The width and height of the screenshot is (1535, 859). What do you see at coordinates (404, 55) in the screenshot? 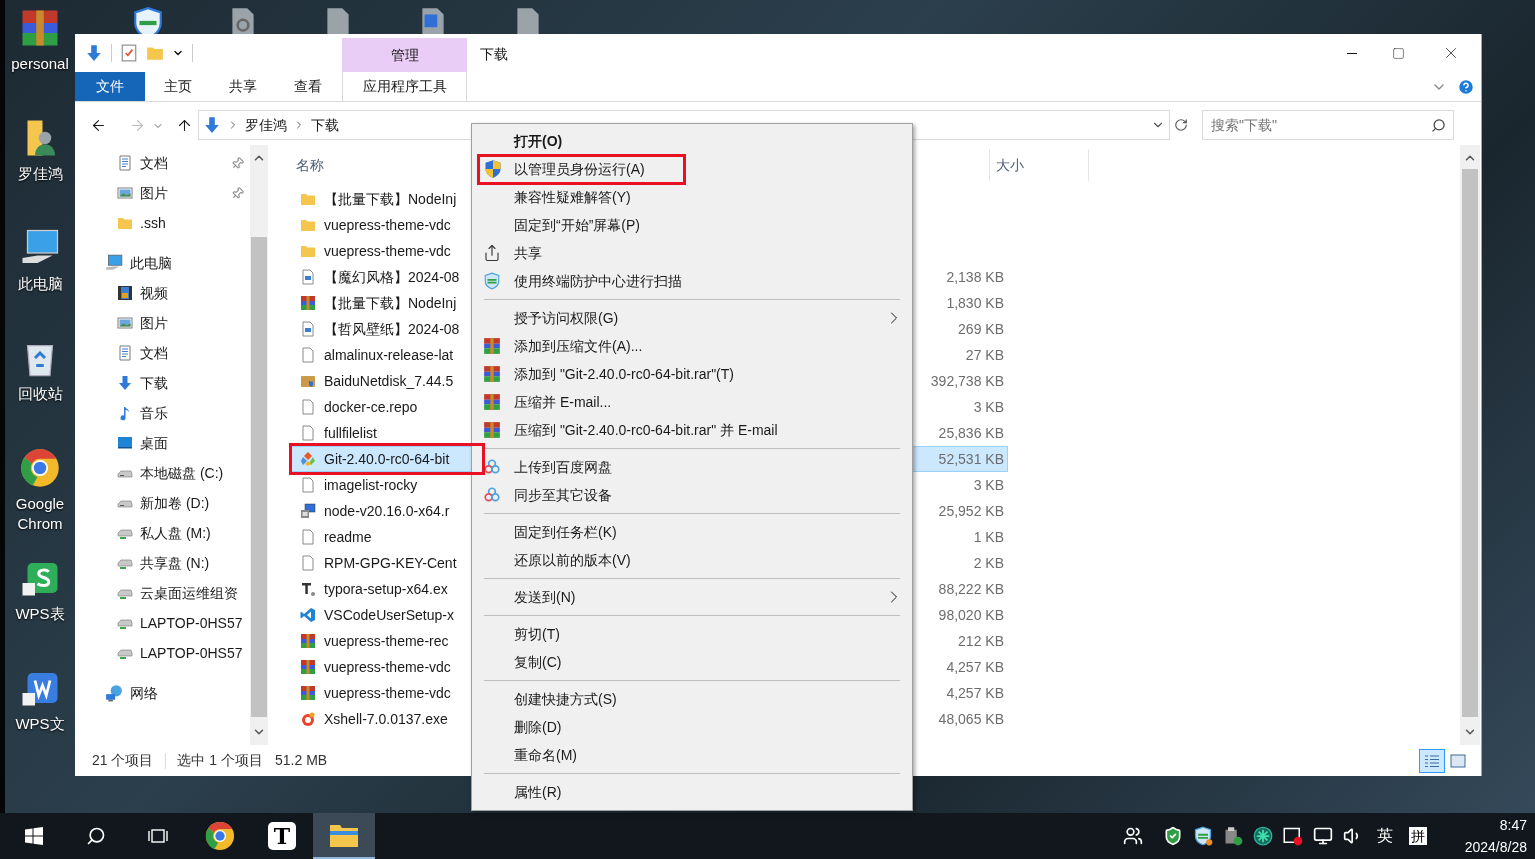
I see `context-tab-header: 管理` at bounding box center [404, 55].